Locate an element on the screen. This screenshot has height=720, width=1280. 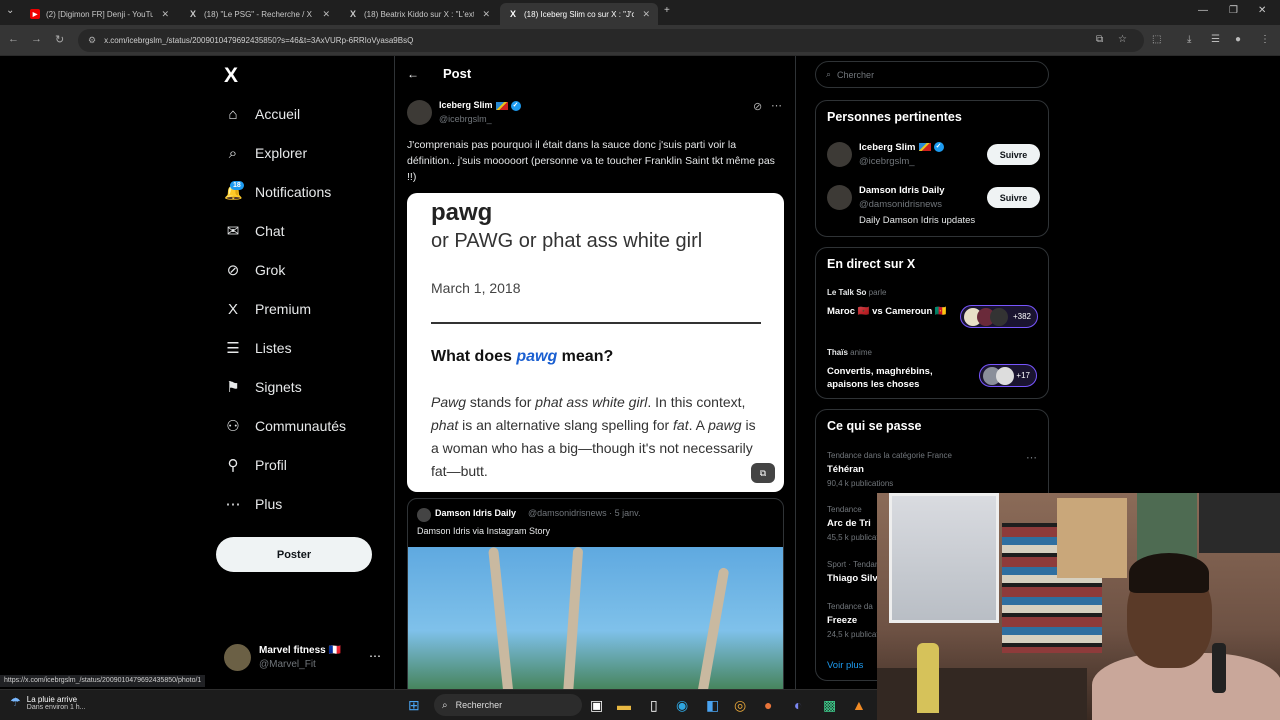
back-arrow-icon: ← is located at coordinates (413, 74).